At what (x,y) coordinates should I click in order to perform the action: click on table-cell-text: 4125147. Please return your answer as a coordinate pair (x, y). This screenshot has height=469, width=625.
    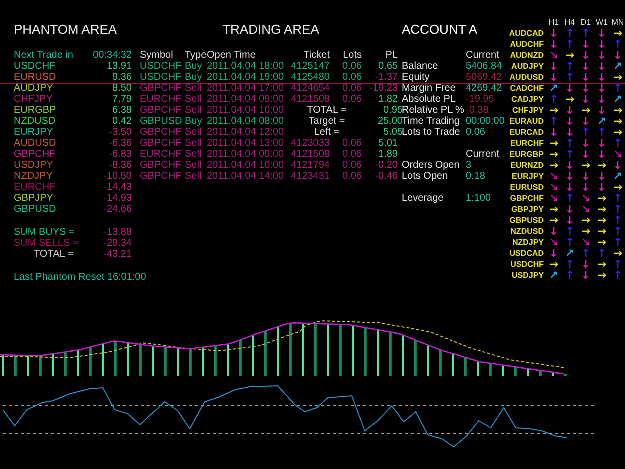
    Looking at the image, I should click on (310, 66).